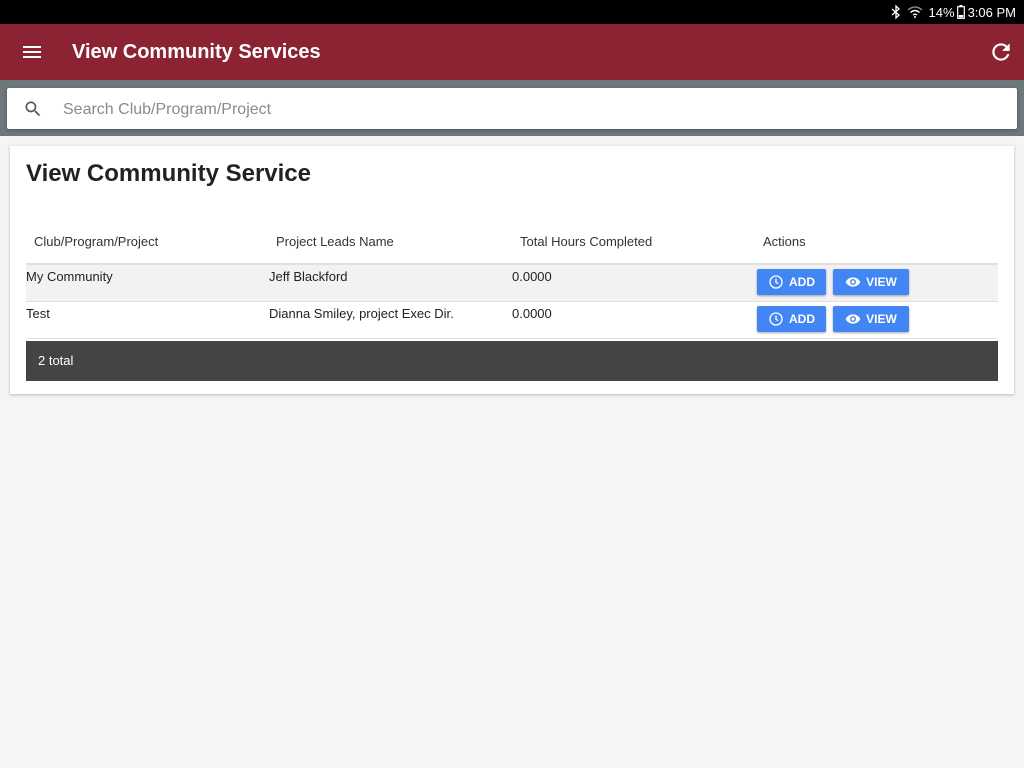  What do you see at coordinates (96, 241) in the screenshot?
I see `column-header-project: Club/Program/Project` at bounding box center [96, 241].